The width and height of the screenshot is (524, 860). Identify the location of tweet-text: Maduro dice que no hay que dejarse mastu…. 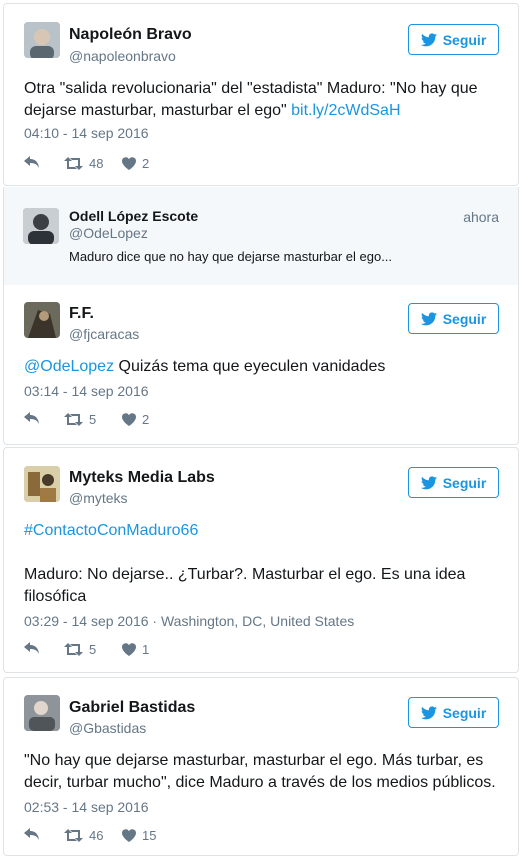
(231, 256).